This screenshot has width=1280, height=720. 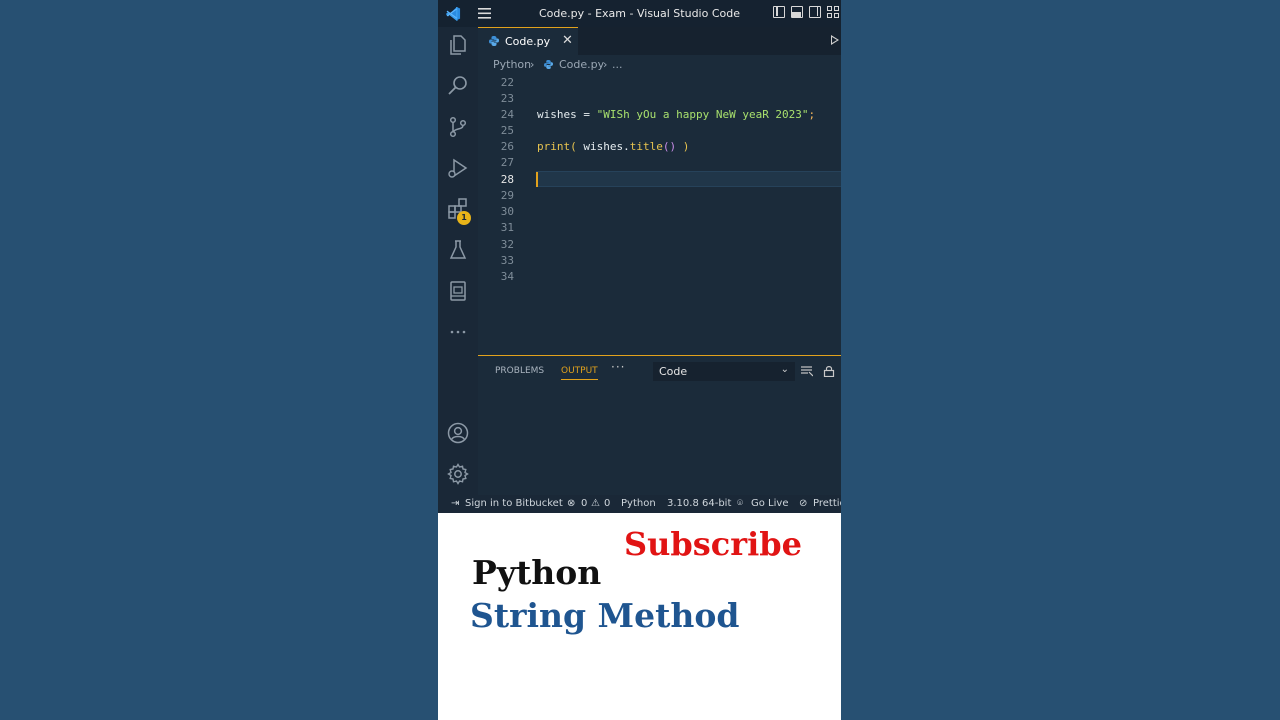 I want to click on line-number: 32, so click(x=507, y=244).